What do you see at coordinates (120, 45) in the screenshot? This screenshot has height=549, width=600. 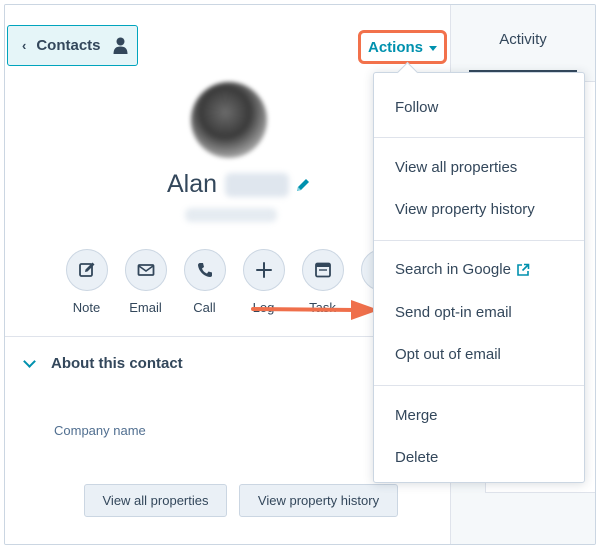 I see `person-icon` at bounding box center [120, 45].